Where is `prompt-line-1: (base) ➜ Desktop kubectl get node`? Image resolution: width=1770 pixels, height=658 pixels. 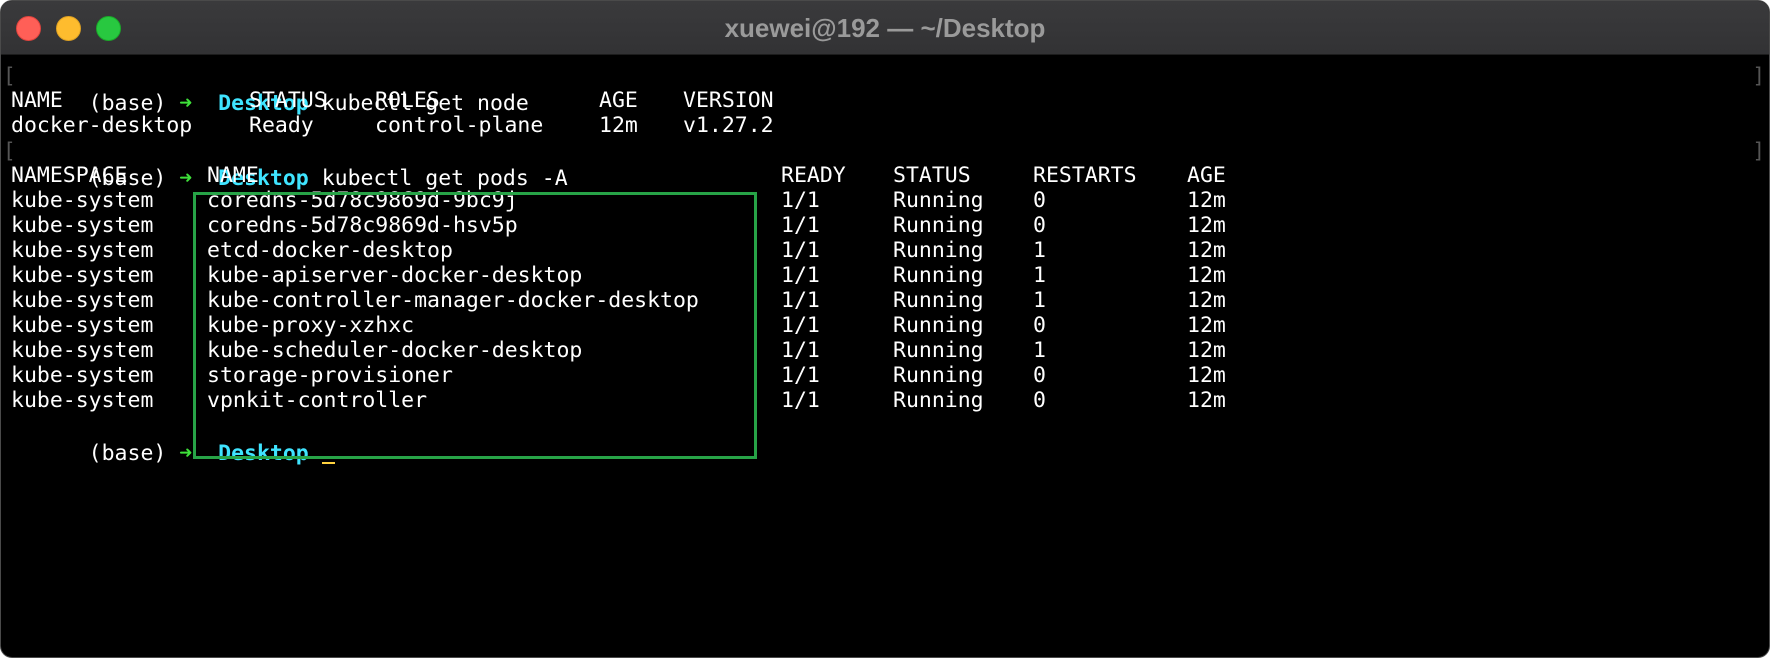
prompt-line-1: (base) ➜ Desktop kubectl get node is located at coordinates (270, 89).